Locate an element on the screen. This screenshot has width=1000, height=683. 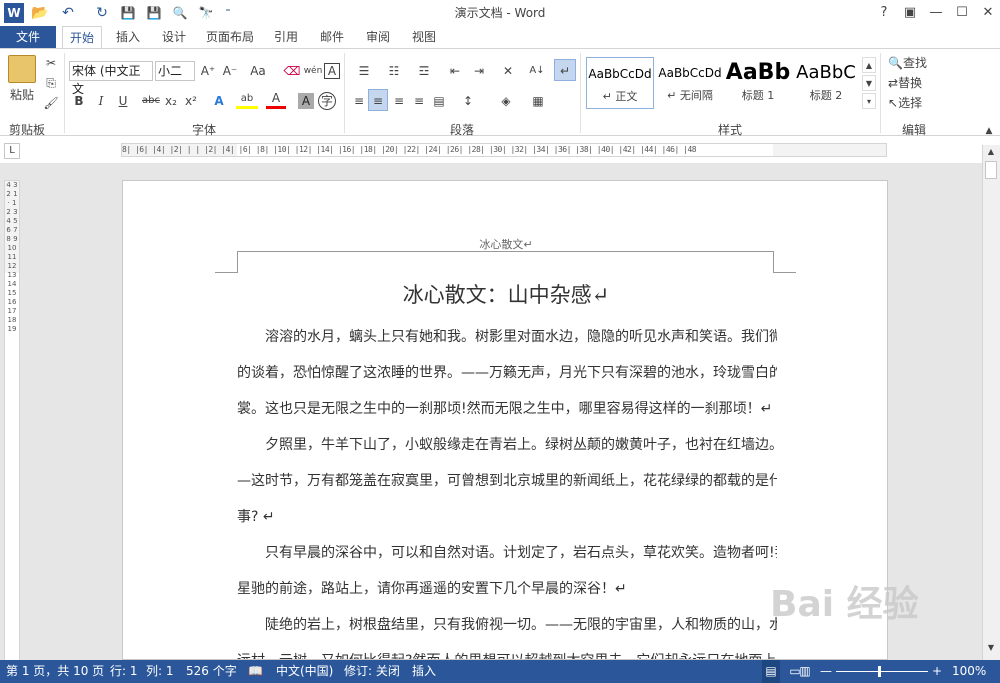
replace-button: ⇄替换 is located at coordinates (918, 83).